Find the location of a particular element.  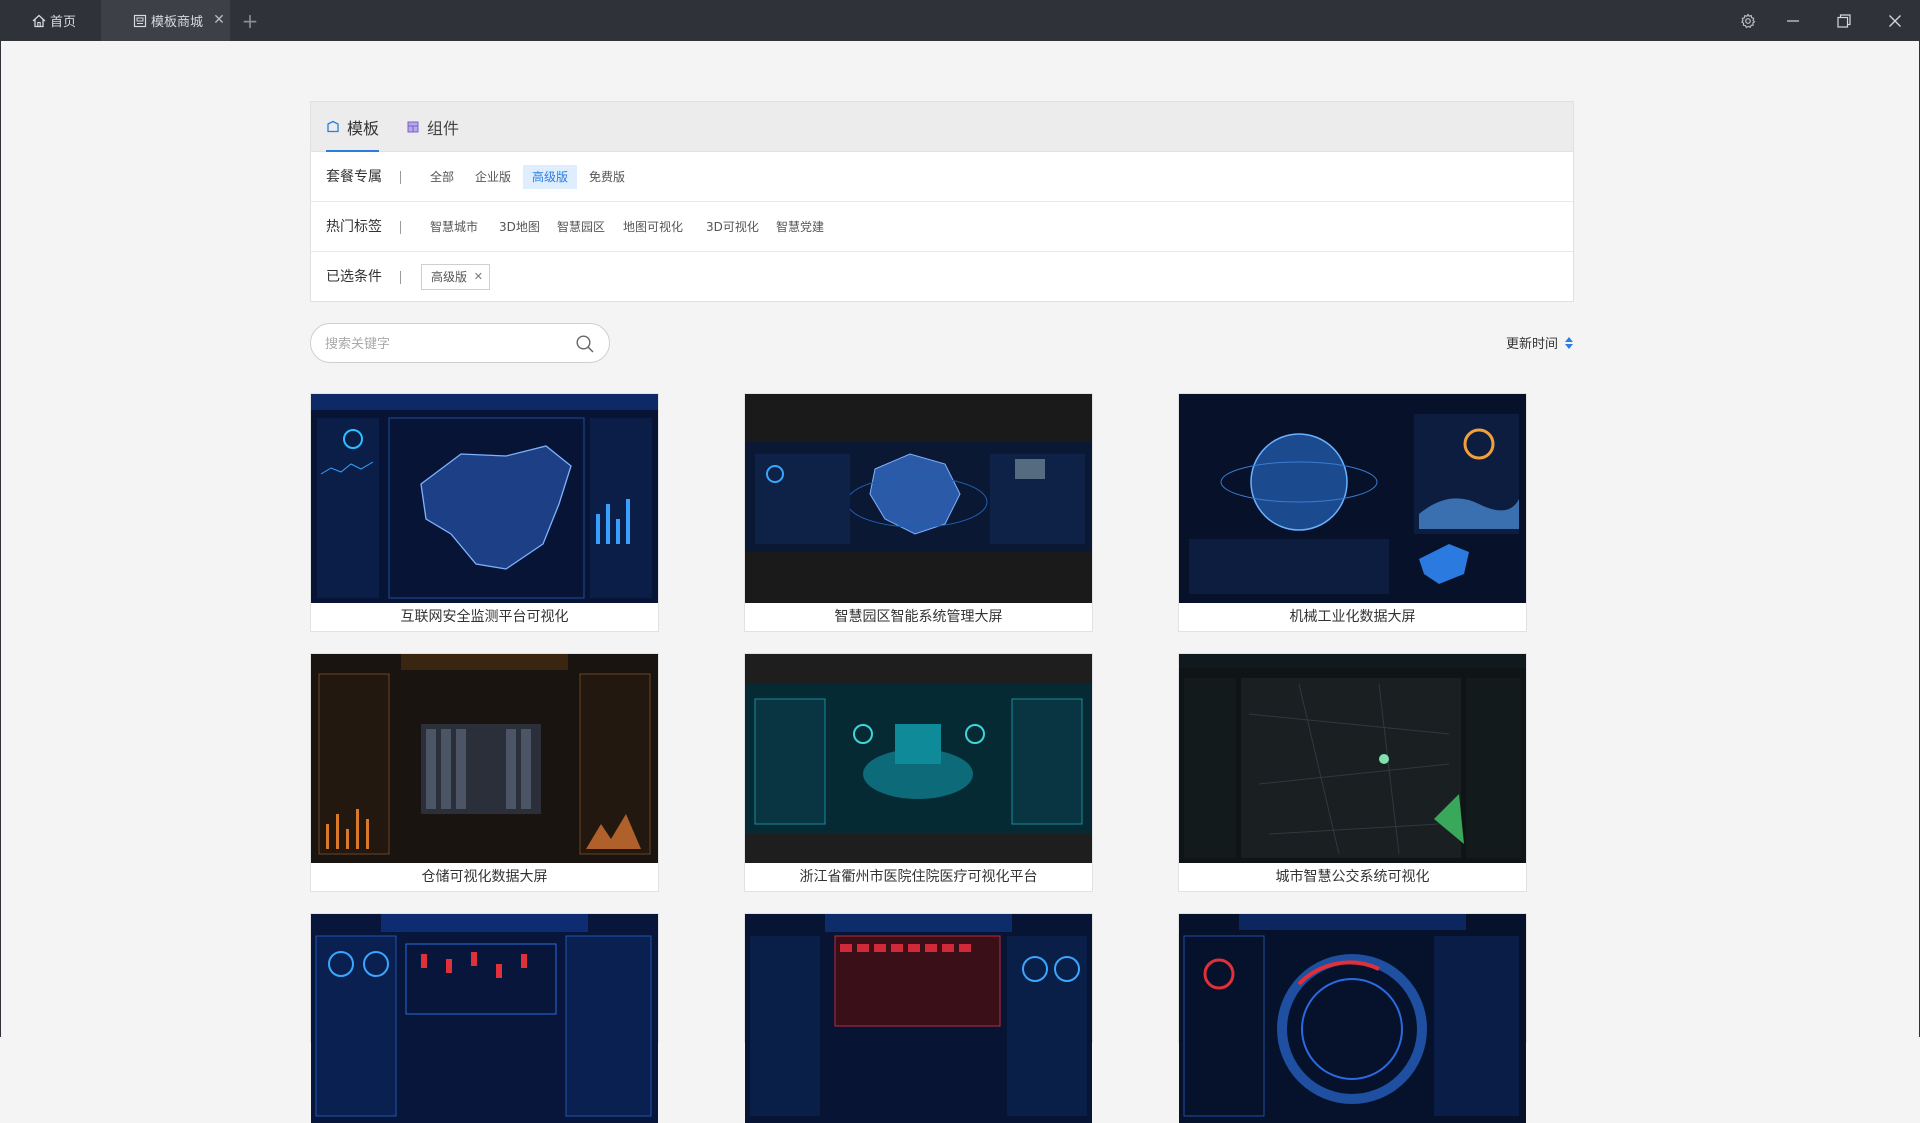

chosen-filter-row: 已选条件 高级版 ✕ is located at coordinates (942, 277).